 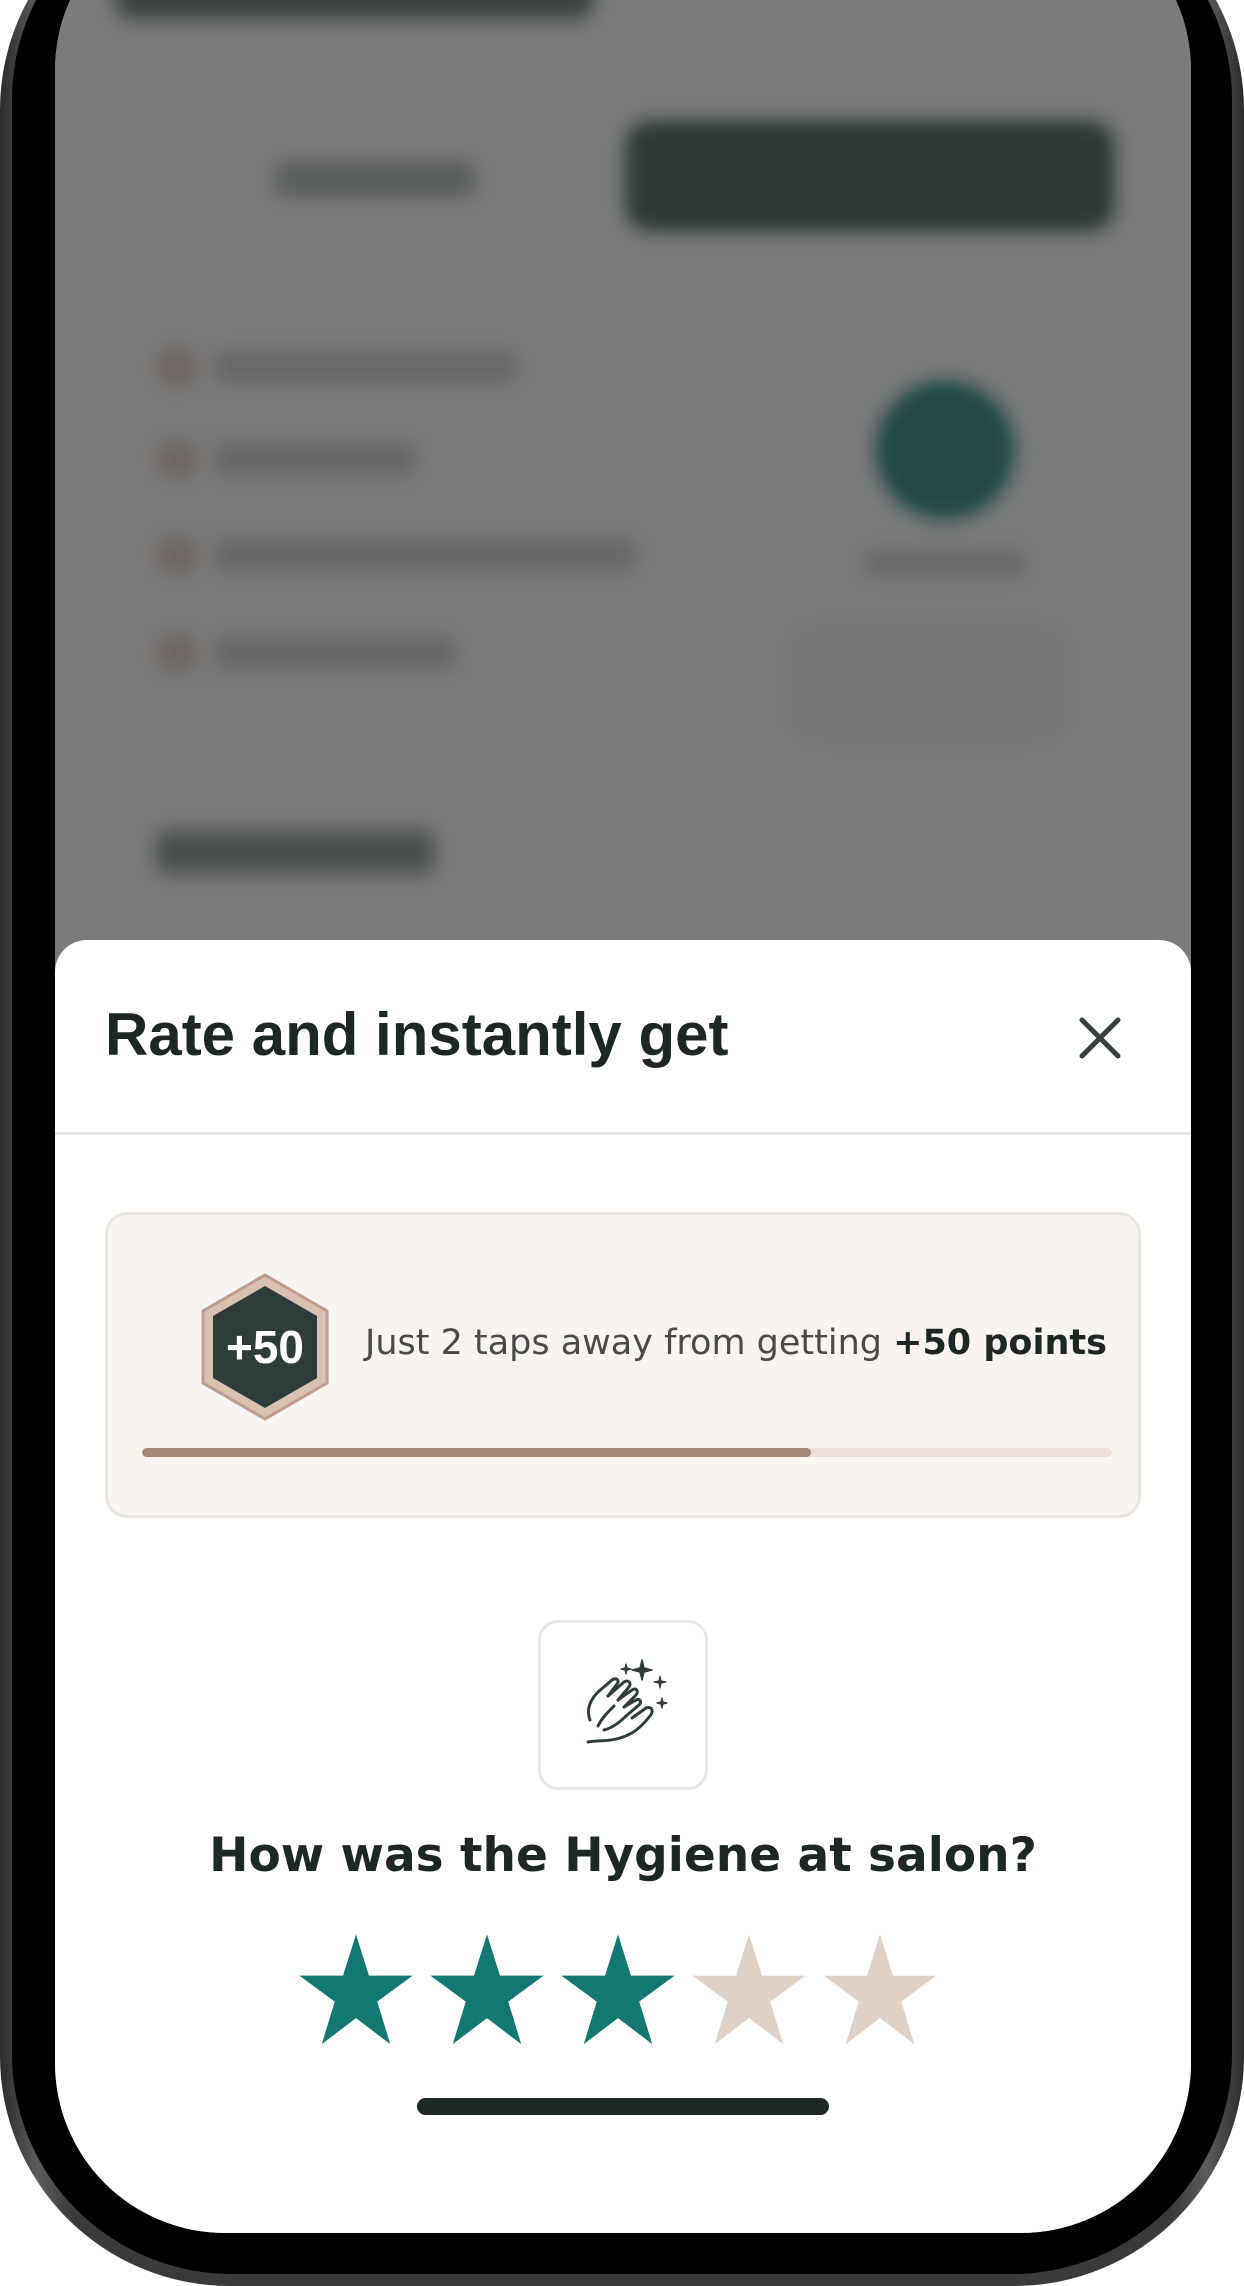 I want to click on reward-message: Just 2 taps away from getting +50 points, so click(x=736, y=1343).